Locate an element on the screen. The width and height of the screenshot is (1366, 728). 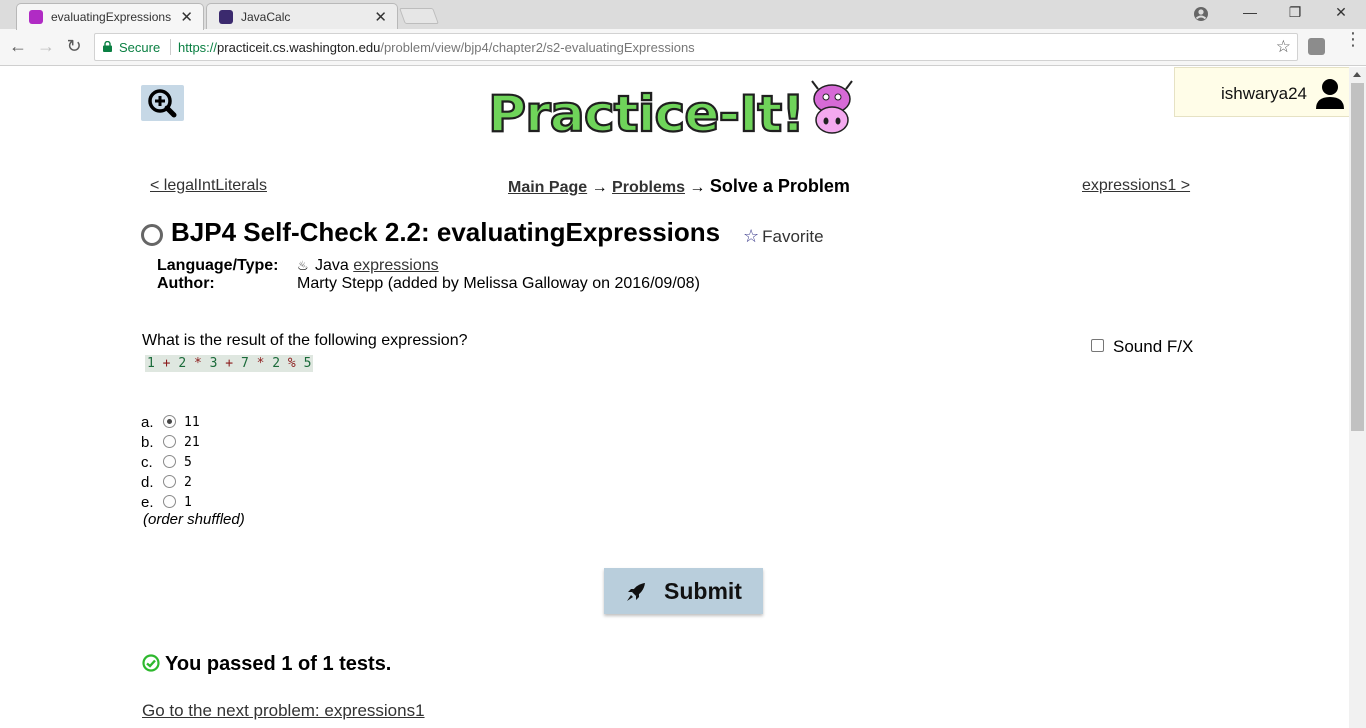
go-to-next-problem-link: Go to the next problem: expressions1 is located at coordinates (283, 711).